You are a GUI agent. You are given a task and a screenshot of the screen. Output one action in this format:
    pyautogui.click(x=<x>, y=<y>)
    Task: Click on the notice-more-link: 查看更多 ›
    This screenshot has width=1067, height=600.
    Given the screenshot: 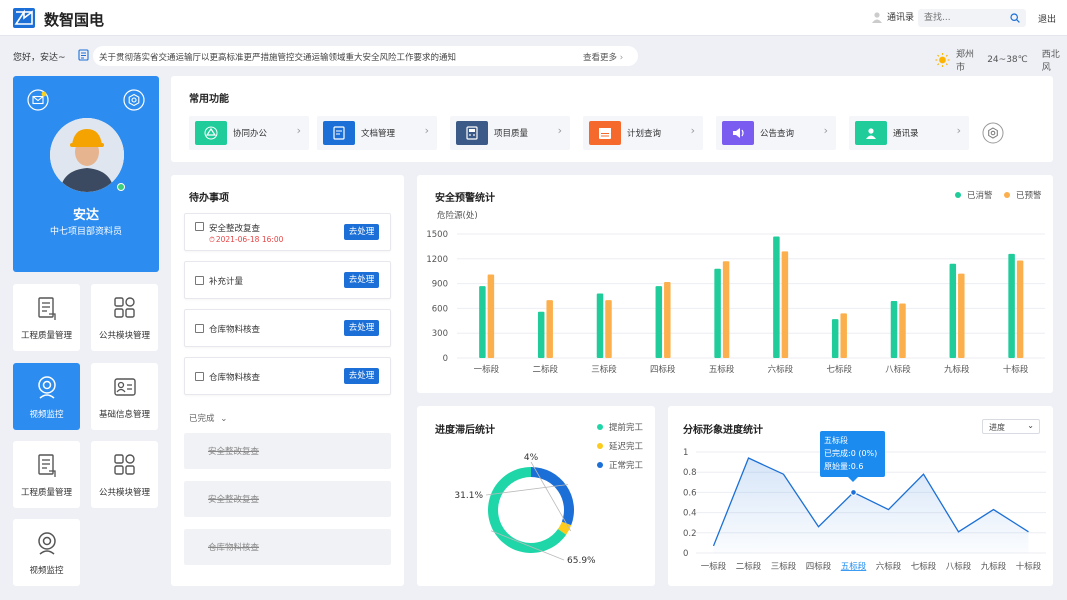 What is the action you would take?
    pyautogui.click(x=603, y=57)
    